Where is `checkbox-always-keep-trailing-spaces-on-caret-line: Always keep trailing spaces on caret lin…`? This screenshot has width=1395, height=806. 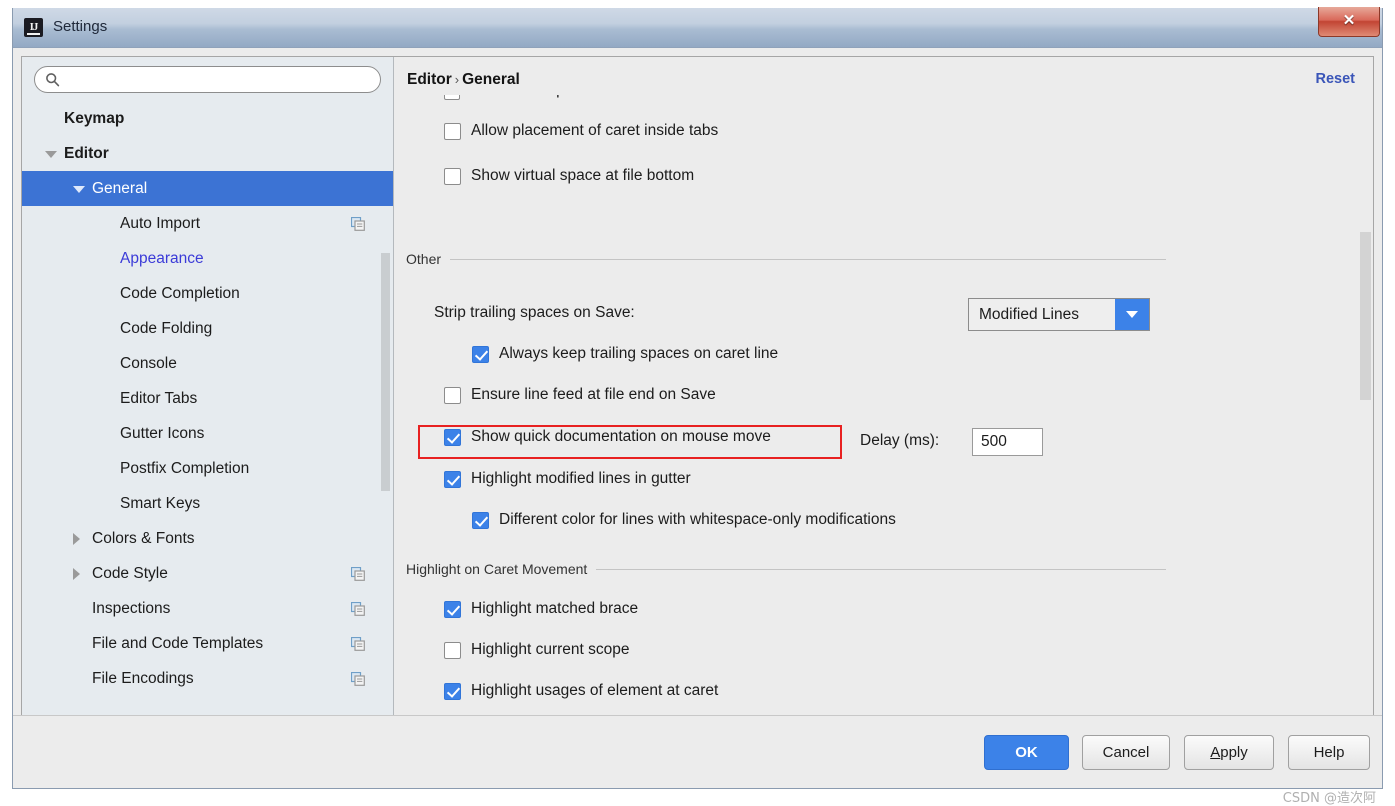 checkbox-always-keep-trailing-spaces-on-caret-line: Always keep trailing spaces on caret lin… is located at coordinates (625, 354).